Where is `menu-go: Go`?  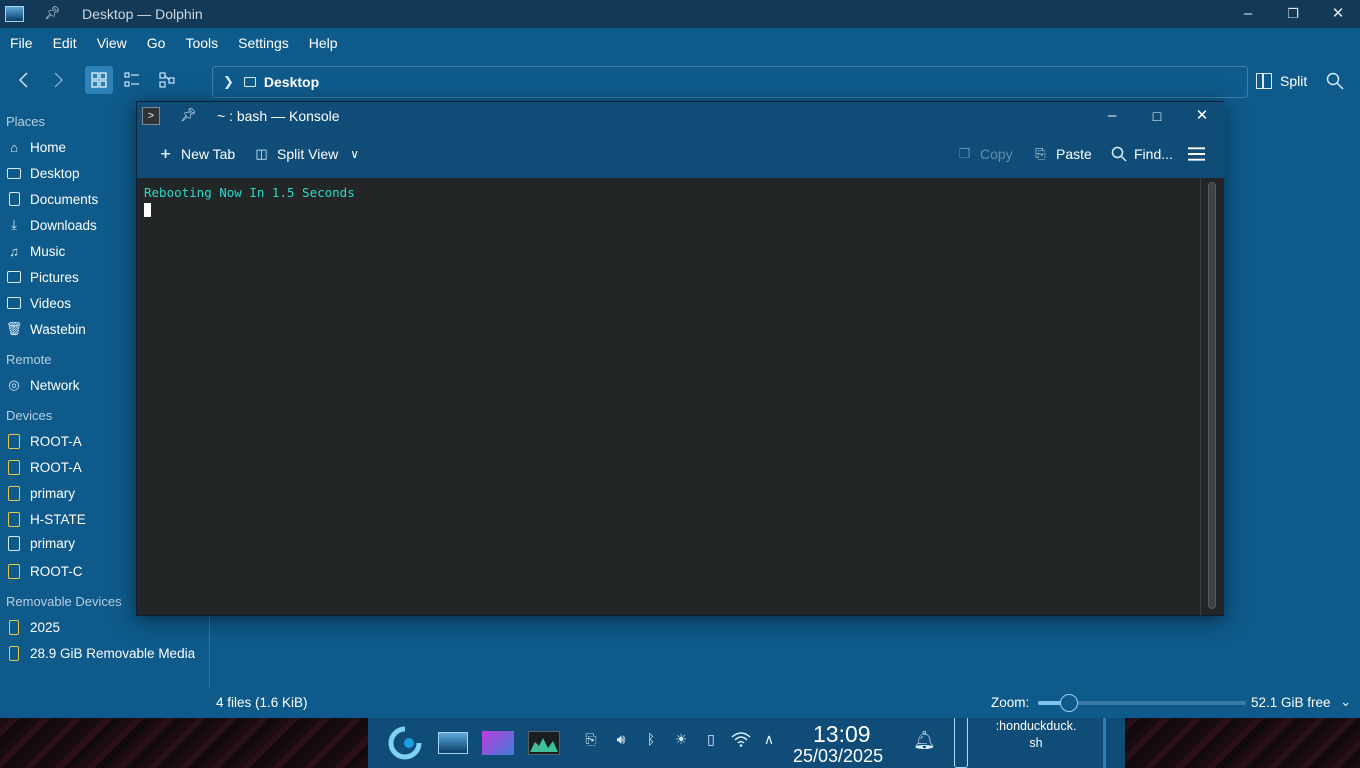 menu-go: Go is located at coordinates (156, 43).